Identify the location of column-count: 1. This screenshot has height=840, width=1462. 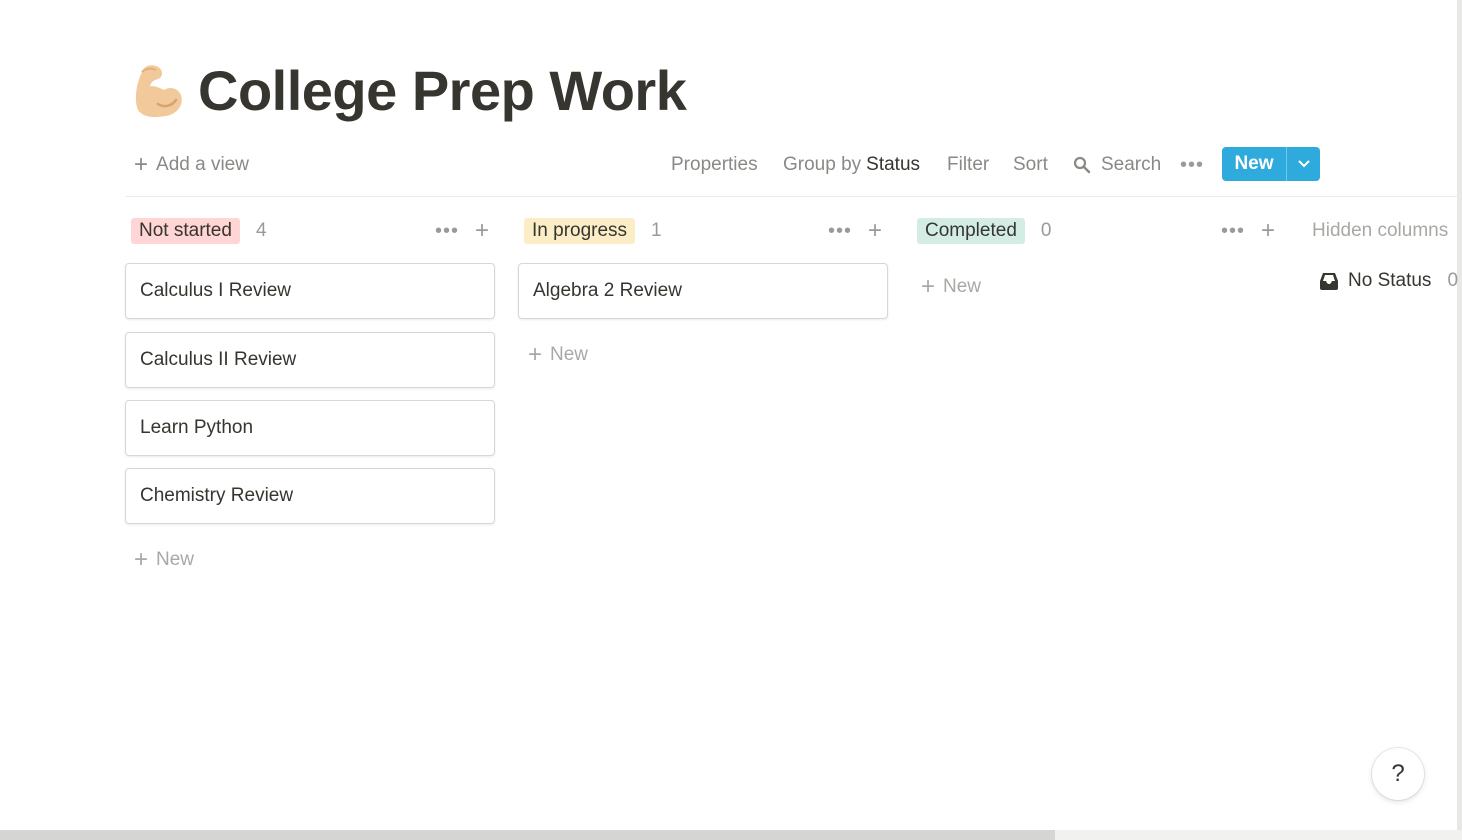
(656, 230).